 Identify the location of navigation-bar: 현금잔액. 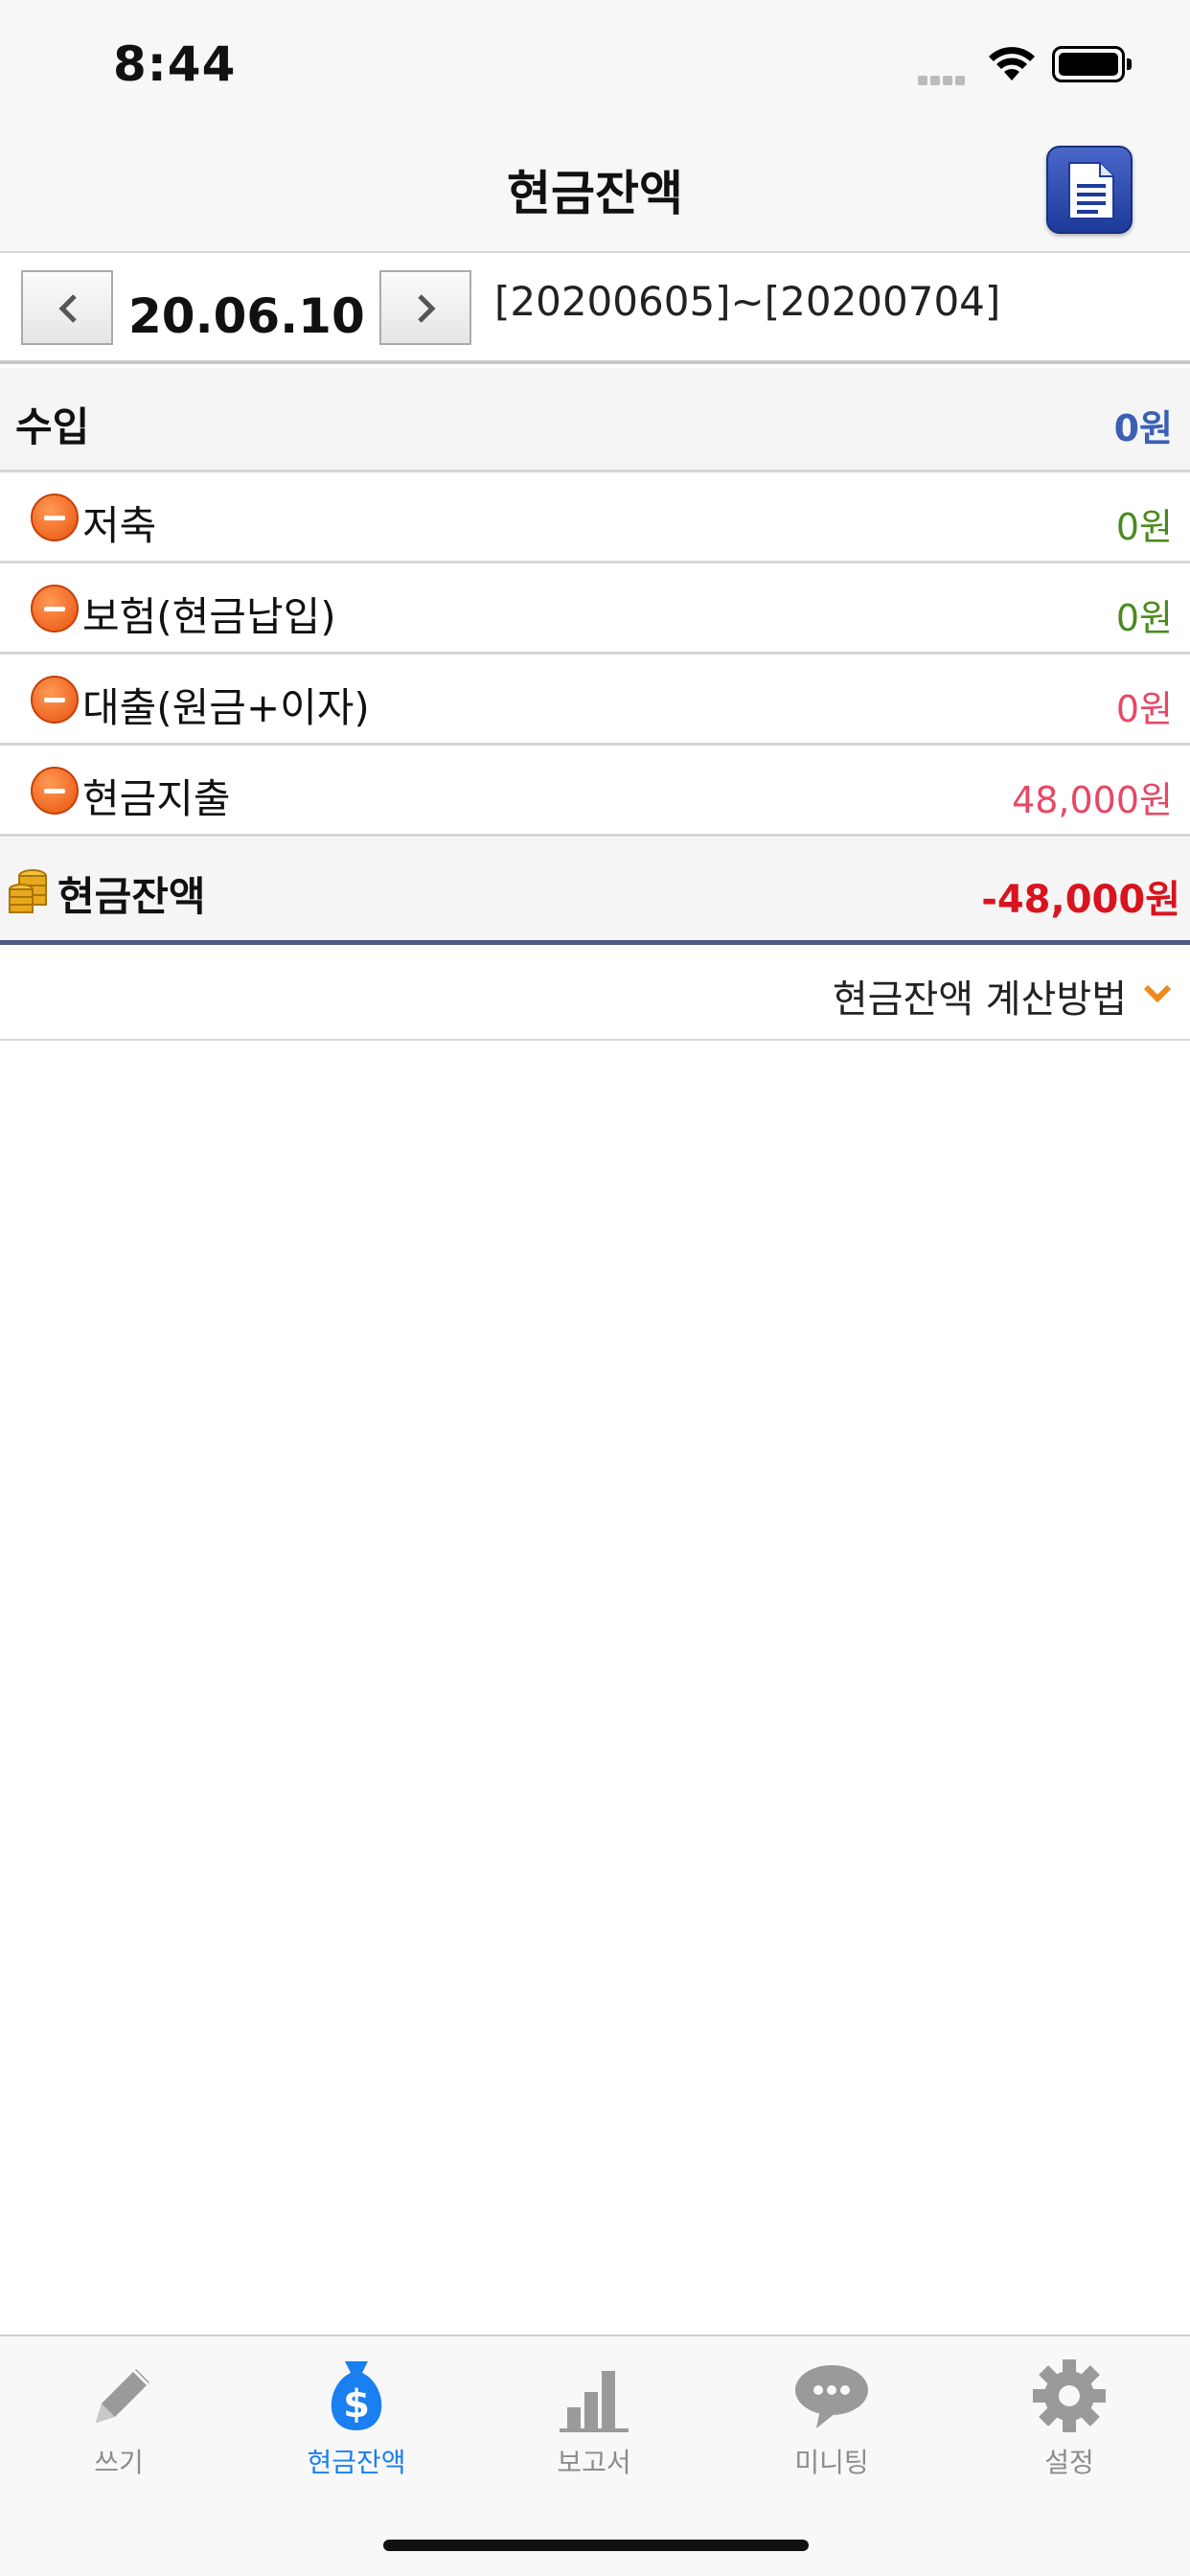
(595, 189).